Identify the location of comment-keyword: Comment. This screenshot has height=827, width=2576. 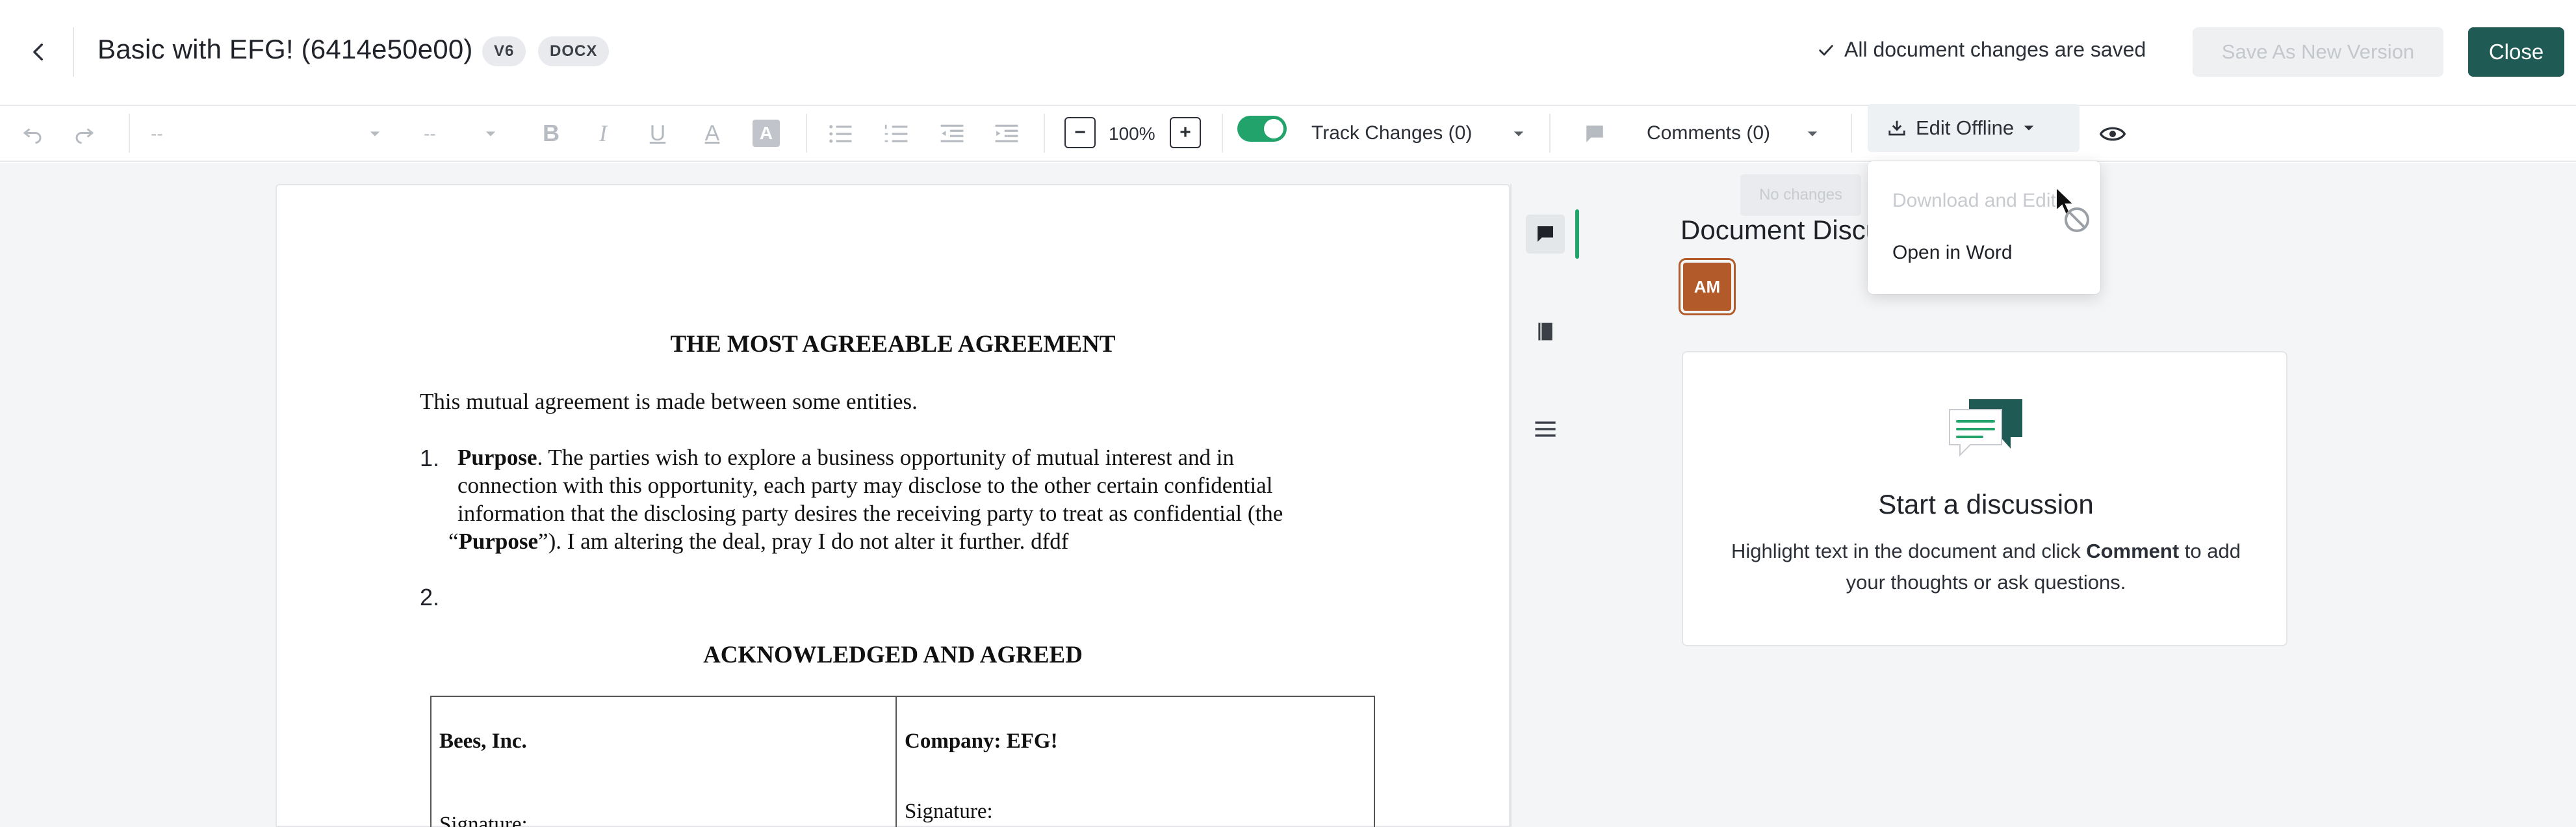
(2133, 551).